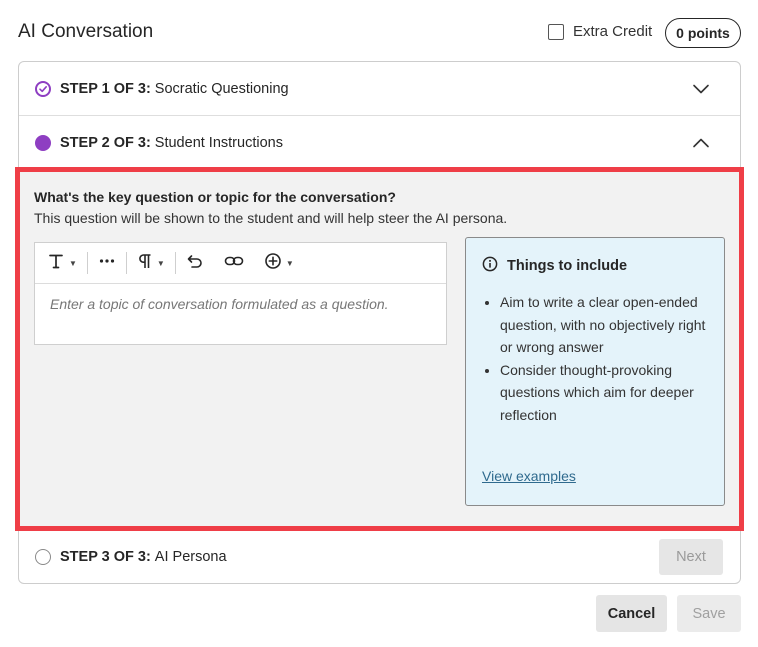 This screenshot has height=647, width=758. What do you see at coordinates (379, 143) in the screenshot?
I see `step-2-header: STEP 2 OF 3: Student Instructions` at bounding box center [379, 143].